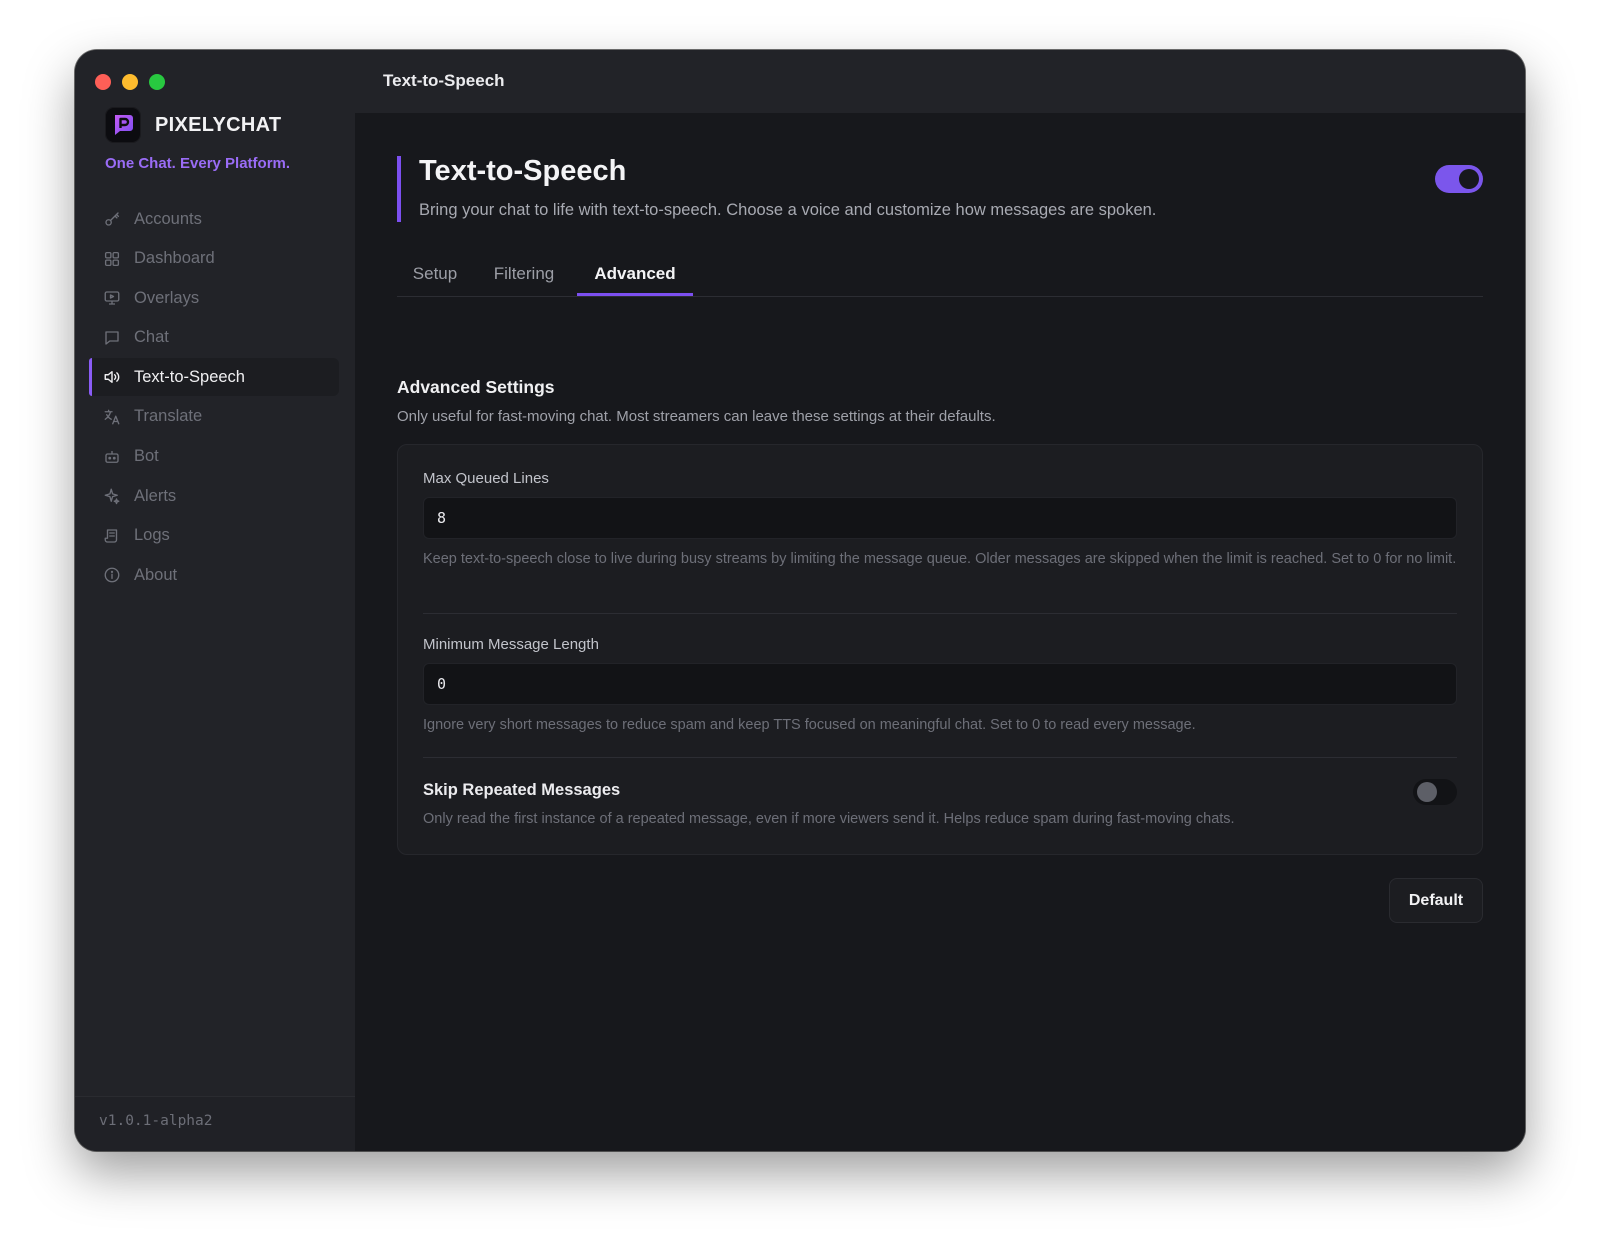  What do you see at coordinates (940, 276) in the screenshot?
I see `tab-bar: Setup Filtering Advanced` at bounding box center [940, 276].